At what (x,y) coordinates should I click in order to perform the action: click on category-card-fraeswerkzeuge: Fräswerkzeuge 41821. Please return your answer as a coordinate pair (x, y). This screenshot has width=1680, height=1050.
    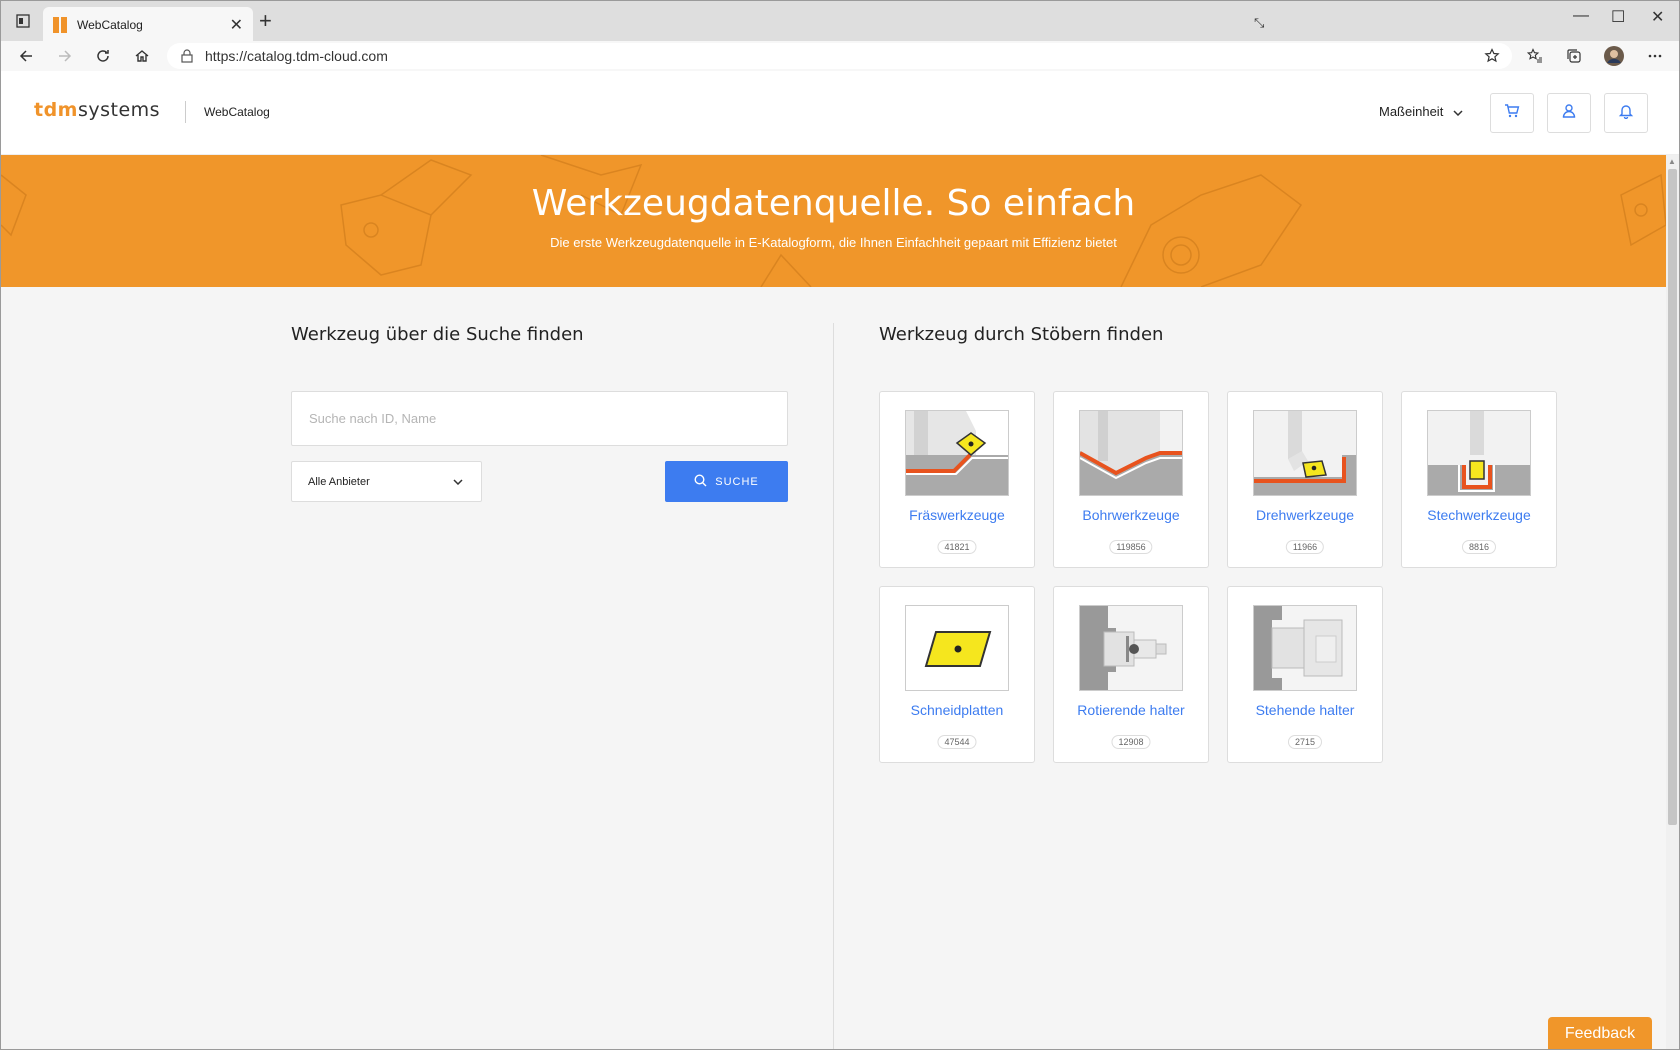
    Looking at the image, I should click on (957, 479).